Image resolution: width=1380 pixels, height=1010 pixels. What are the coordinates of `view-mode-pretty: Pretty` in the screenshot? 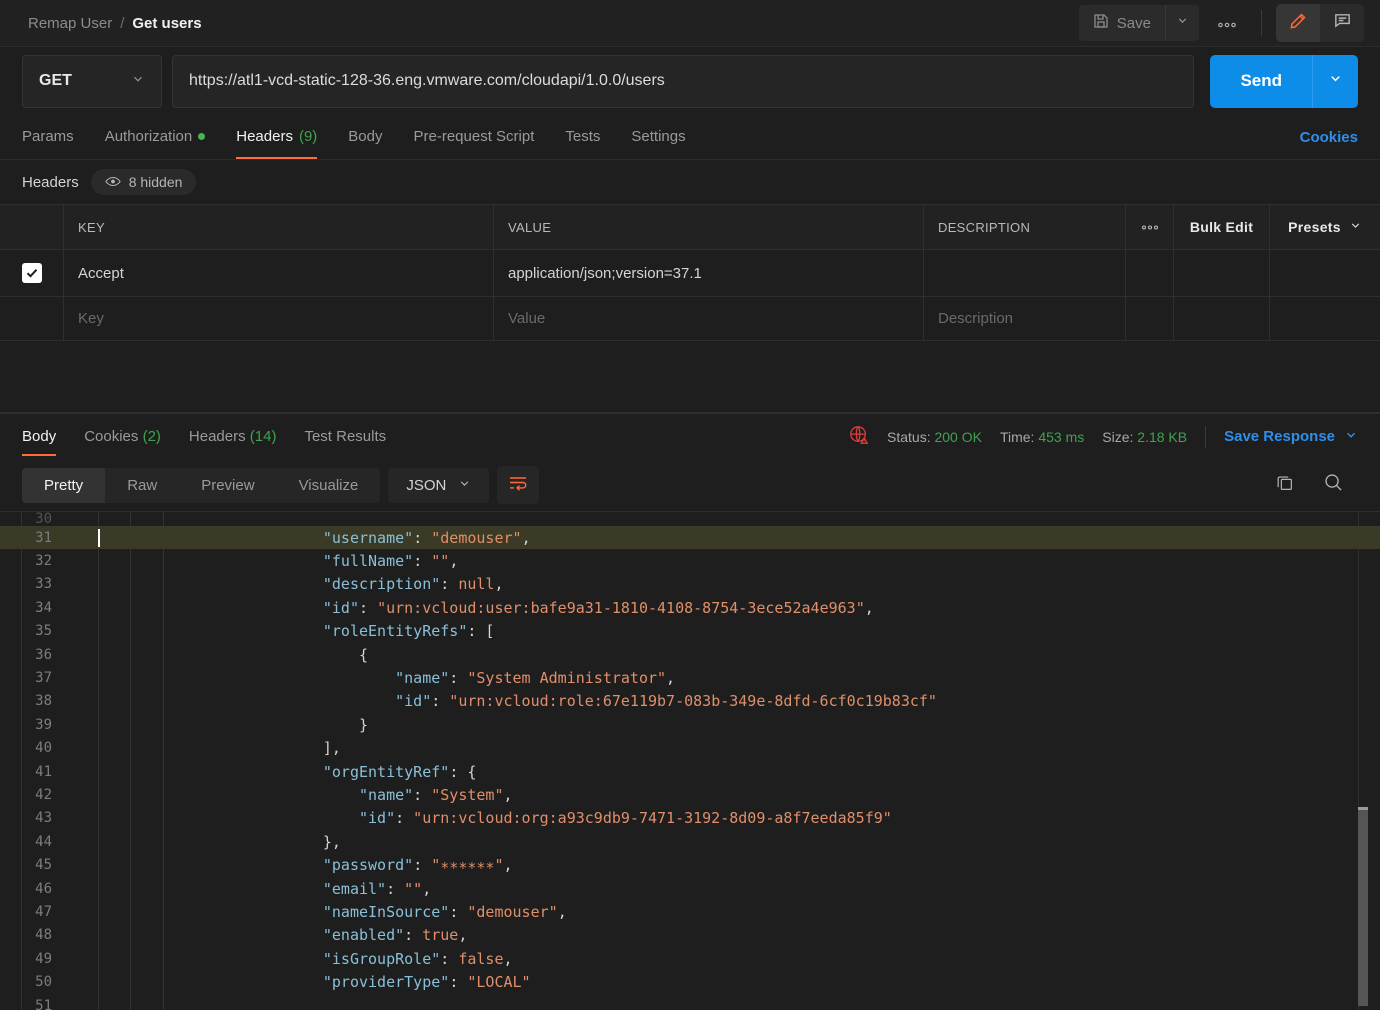 It's located at (64, 485).